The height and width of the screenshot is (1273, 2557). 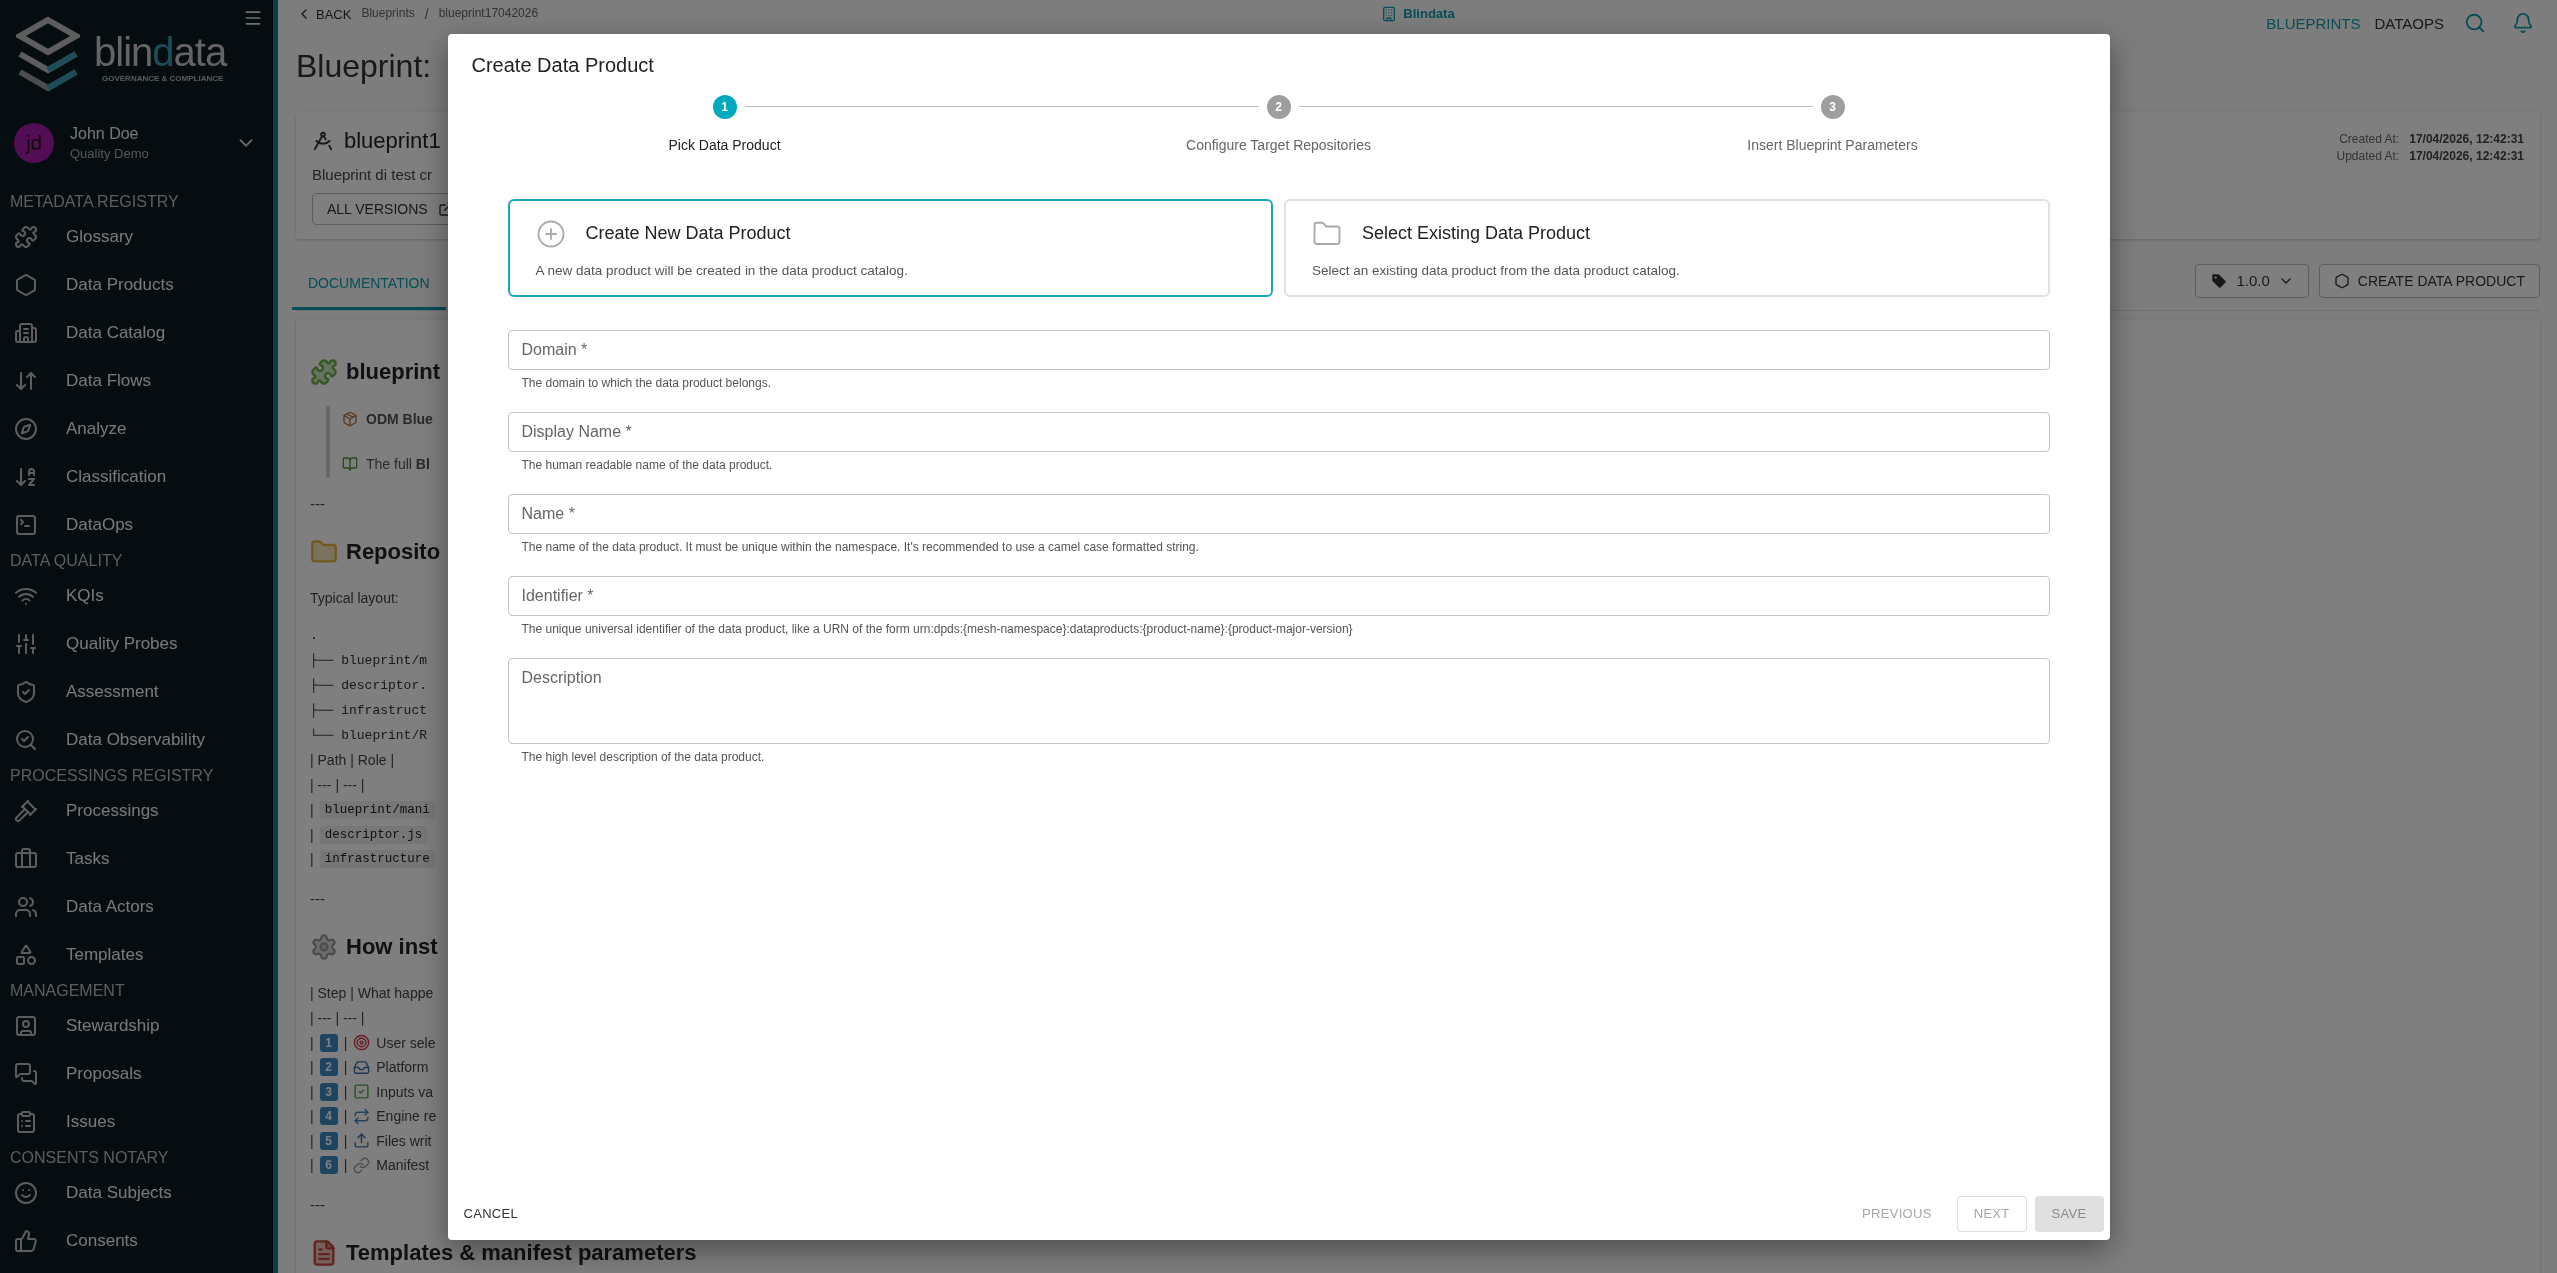 I want to click on section-title: DATA QUALITY, so click(x=66, y=560).